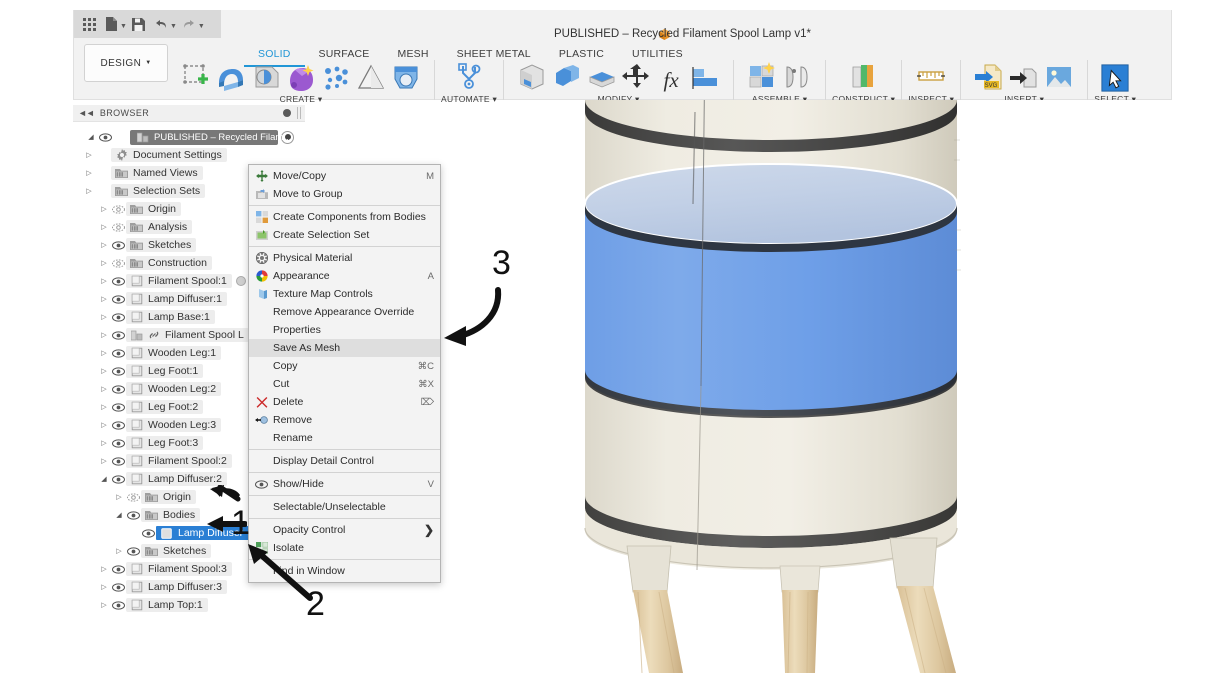 This screenshot has width=1220, height=673. Describe the element at coordinates (371, 77) in the screenshot. I see `loft-icon` at that location.